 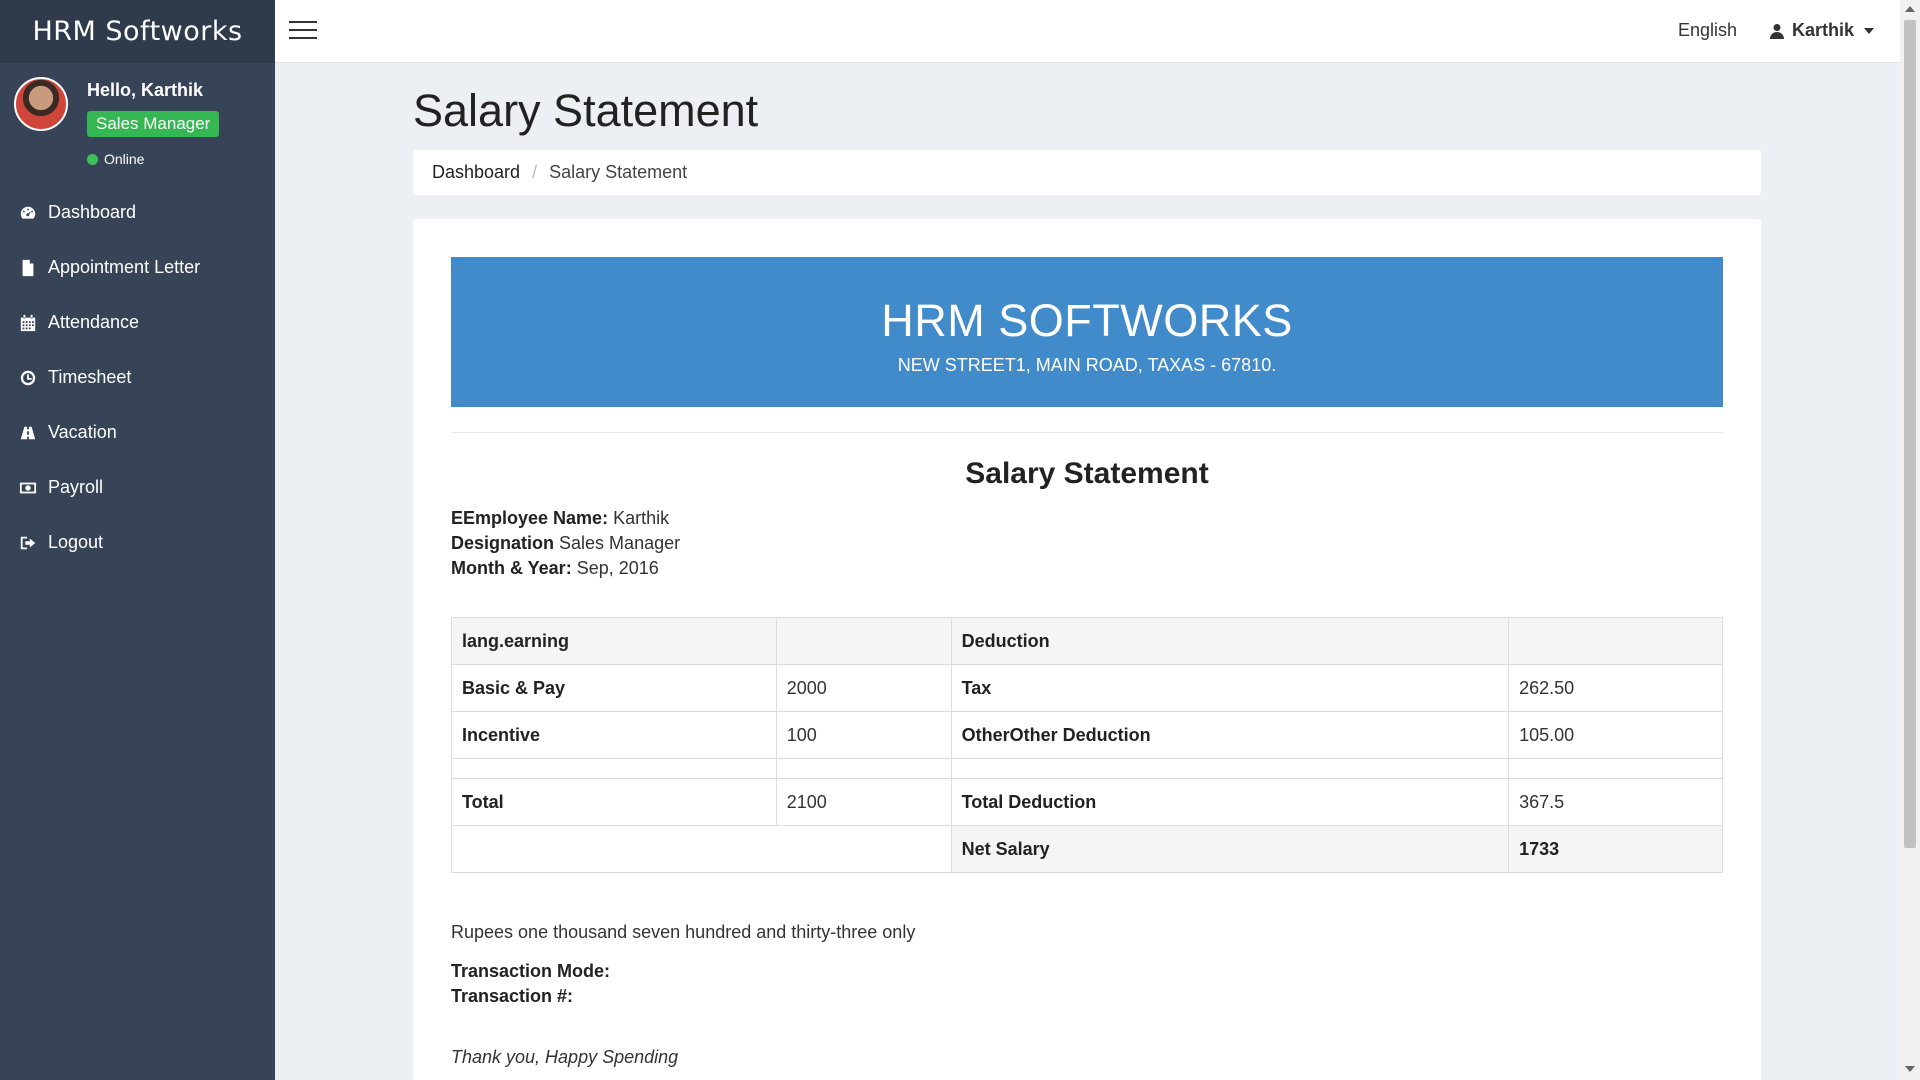 I want to click on deduction-label: OtherOther Deduction, so click(x=1230, y=735).